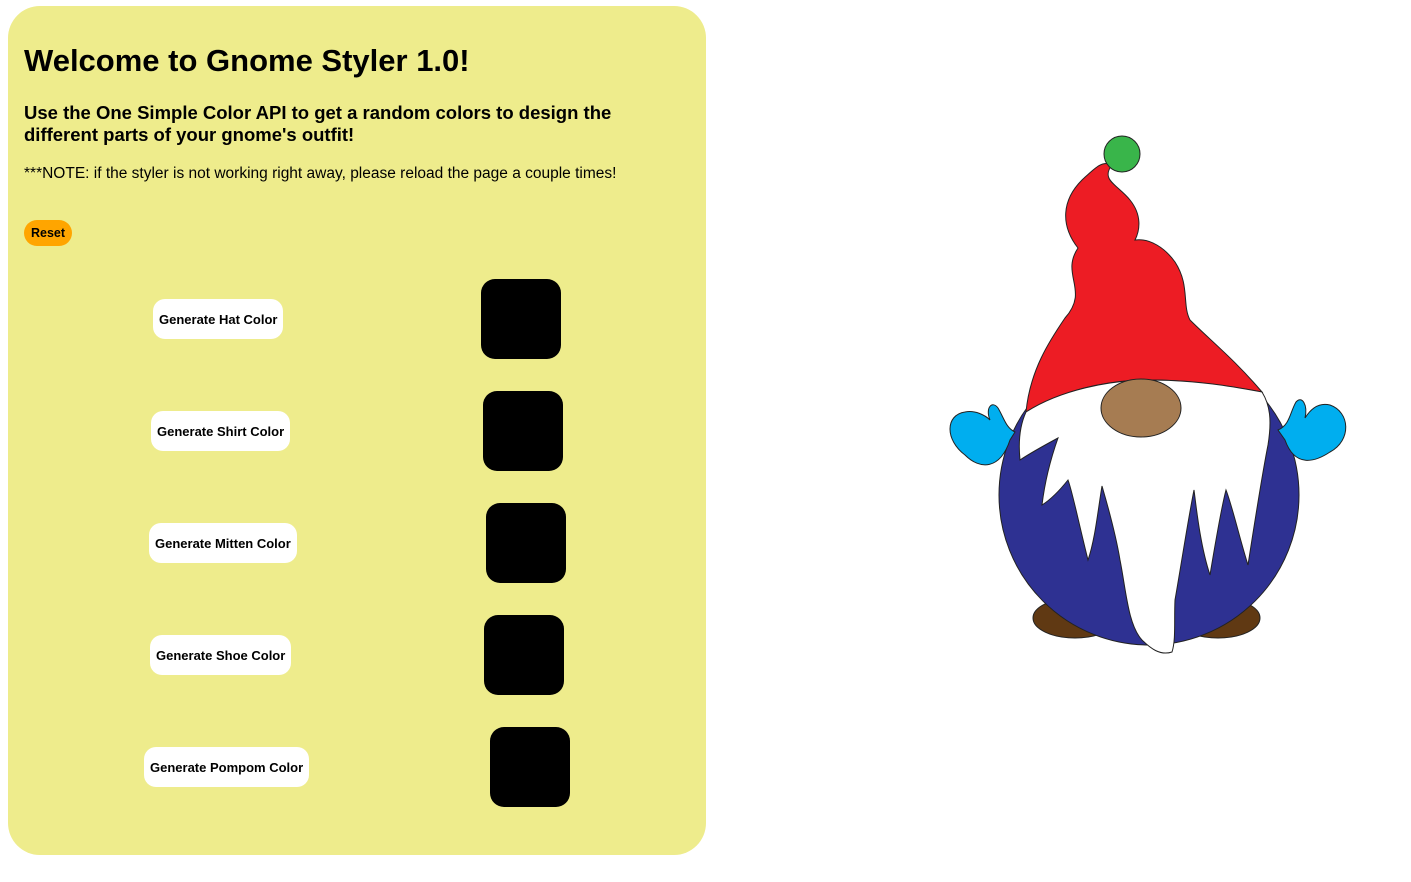 This screenshot has width=1411, height=882. I want to click on generate-shirt-color-button: Generate Shirt Color, so click(221, 431).